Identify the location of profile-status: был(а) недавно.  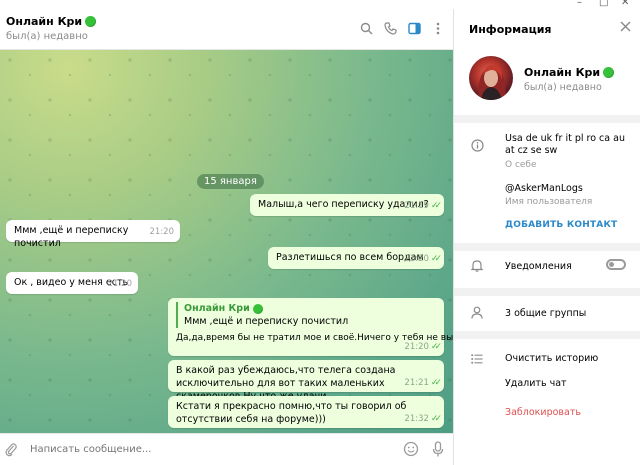
(563, 87).